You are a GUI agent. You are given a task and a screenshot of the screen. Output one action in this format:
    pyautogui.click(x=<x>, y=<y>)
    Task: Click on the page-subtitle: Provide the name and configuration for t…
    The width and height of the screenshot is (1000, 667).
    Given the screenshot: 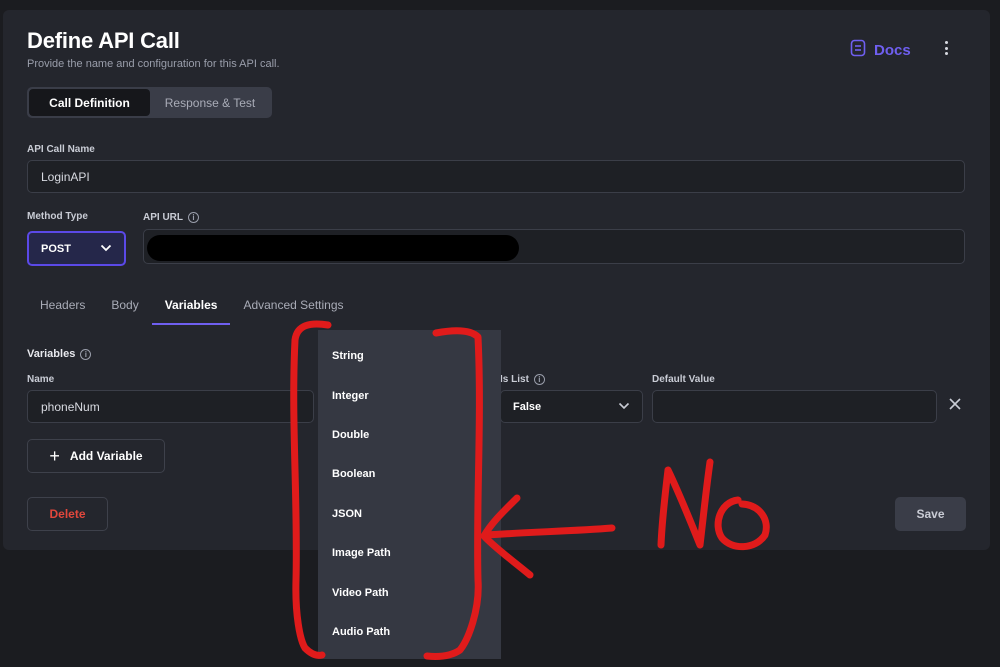 What is the action you would take?
    pyautogui.click(x=153, y=64)
    